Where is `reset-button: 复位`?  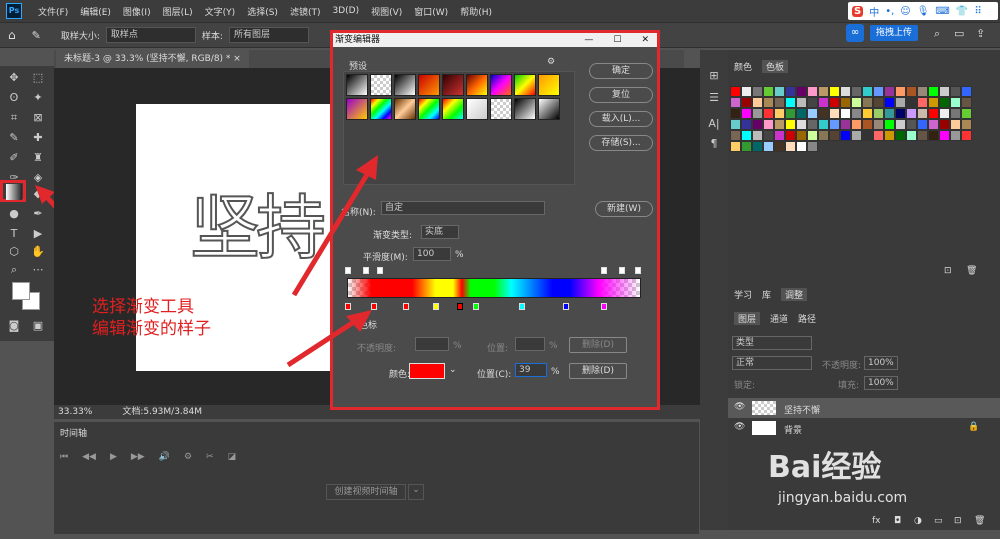 reset-button: 复位 is located at coordinates (621, 95).